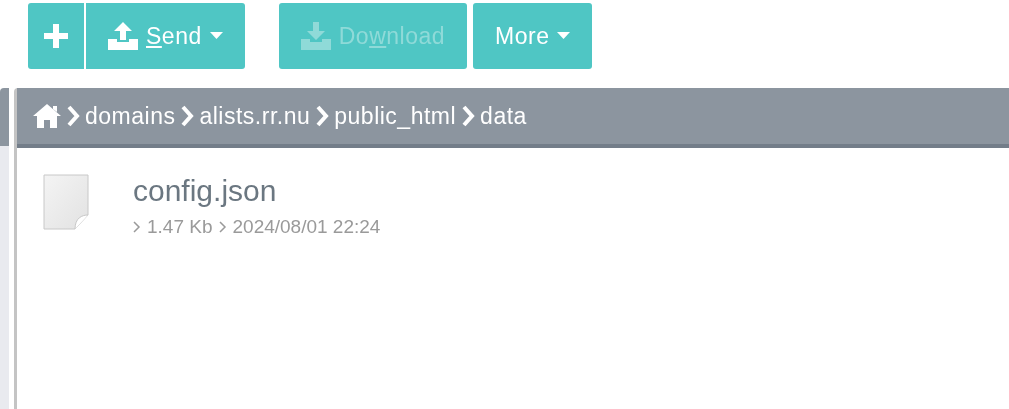  Describe the element at coordinates (533, 36) in the screenshot. I see `more-button: More` at that location.